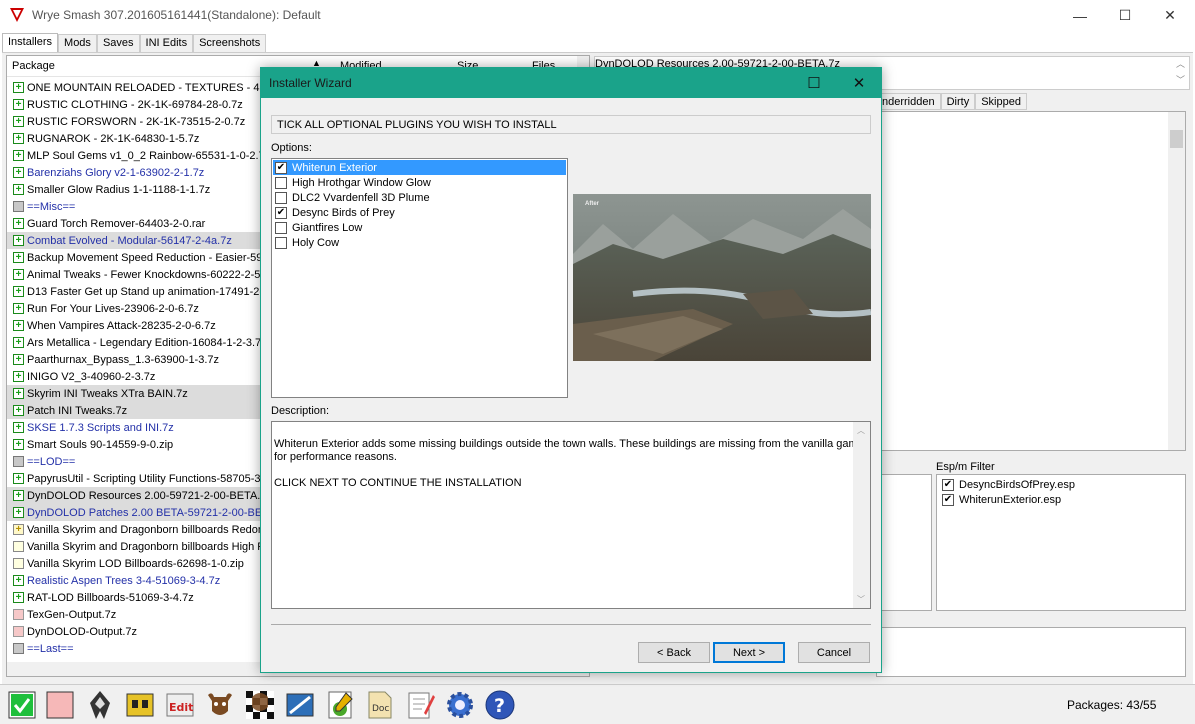 The width and height of the screenshot is (1195, 724). What do you see at coordinates (419, 182) in the screenshot?
I see `option-item: High Hrothgar Window Glow` at bounding box center [419, 182].